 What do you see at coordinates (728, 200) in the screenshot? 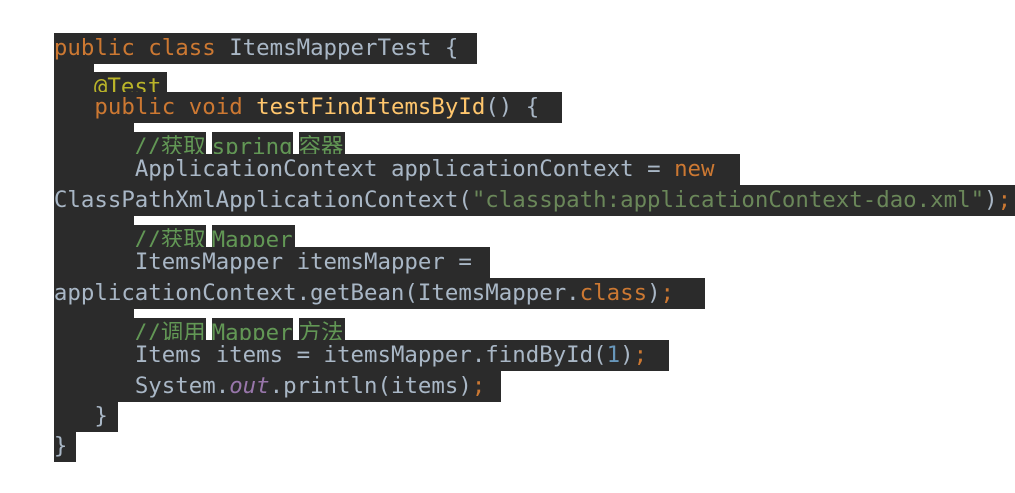
I see `string-literal: "classpath:applicationContext-dao.xml"` at bounding box center [728, 200].